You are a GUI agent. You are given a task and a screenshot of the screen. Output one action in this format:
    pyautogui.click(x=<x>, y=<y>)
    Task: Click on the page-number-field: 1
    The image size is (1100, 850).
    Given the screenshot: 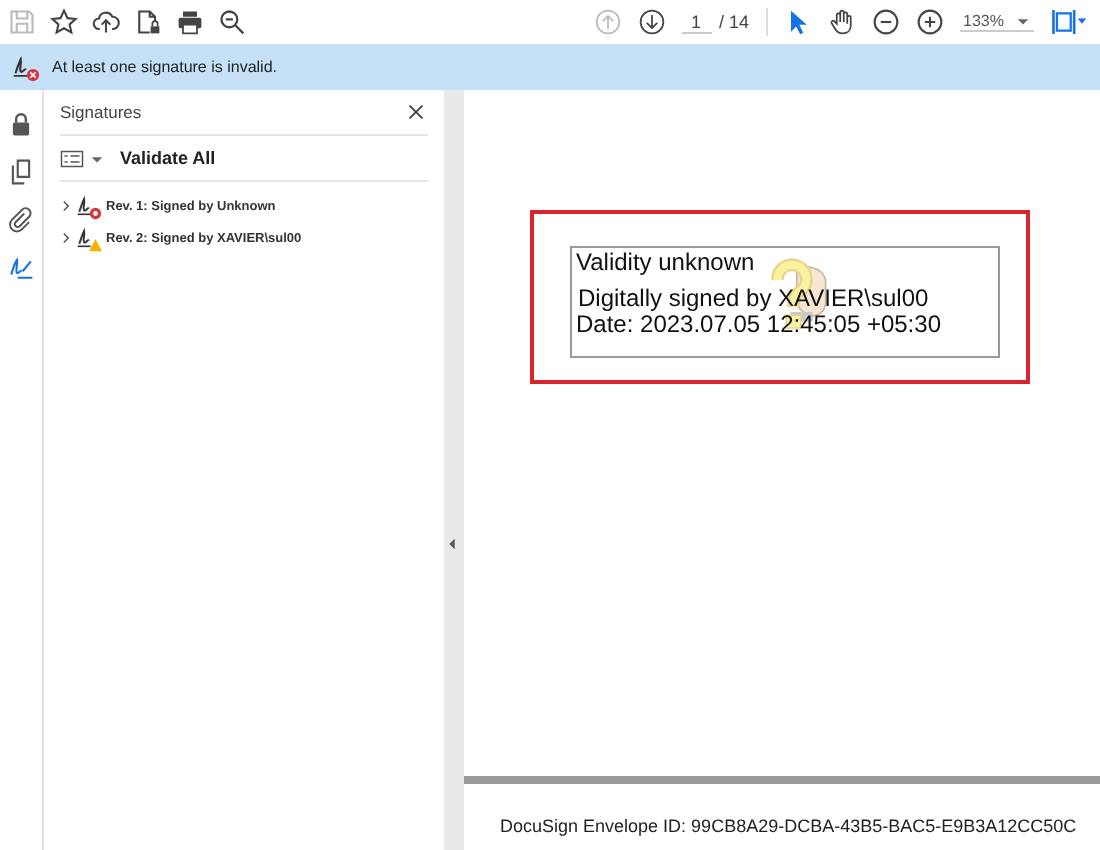 What is the action you would take?
    pyautogui.click(x=696, y=22)
    